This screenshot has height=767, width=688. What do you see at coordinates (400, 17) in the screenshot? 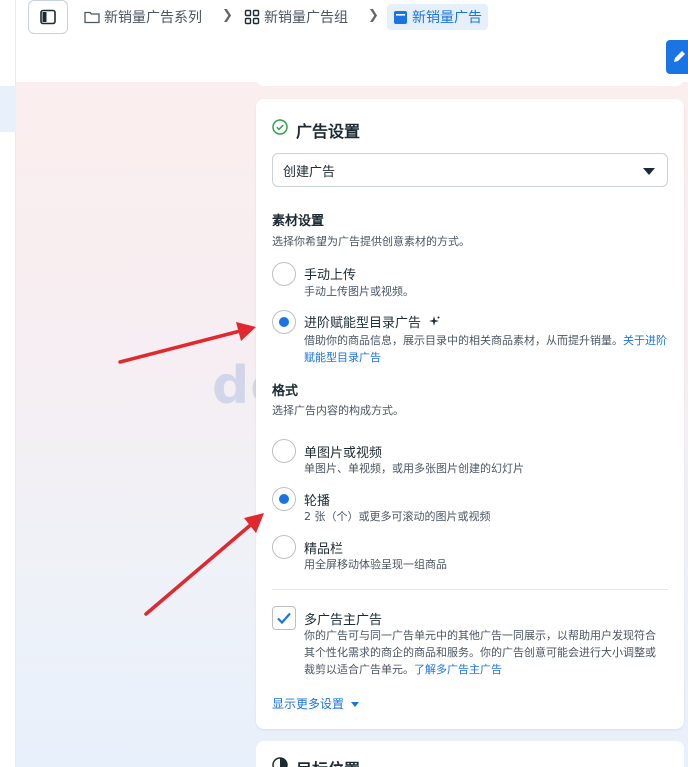
I see `ad-icon` at bounding box center [400, 17].